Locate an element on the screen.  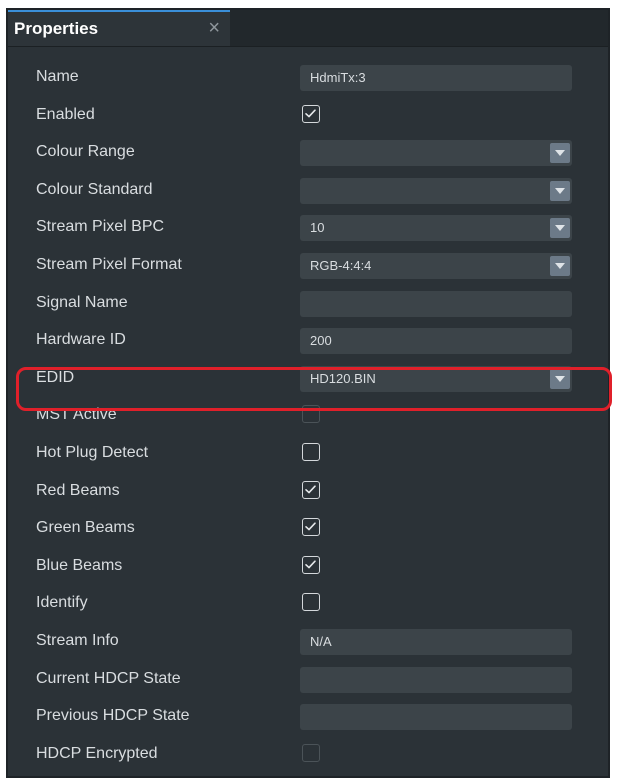
property-row-colour-standard: Colour Standard is located at coordinates (315, 190).